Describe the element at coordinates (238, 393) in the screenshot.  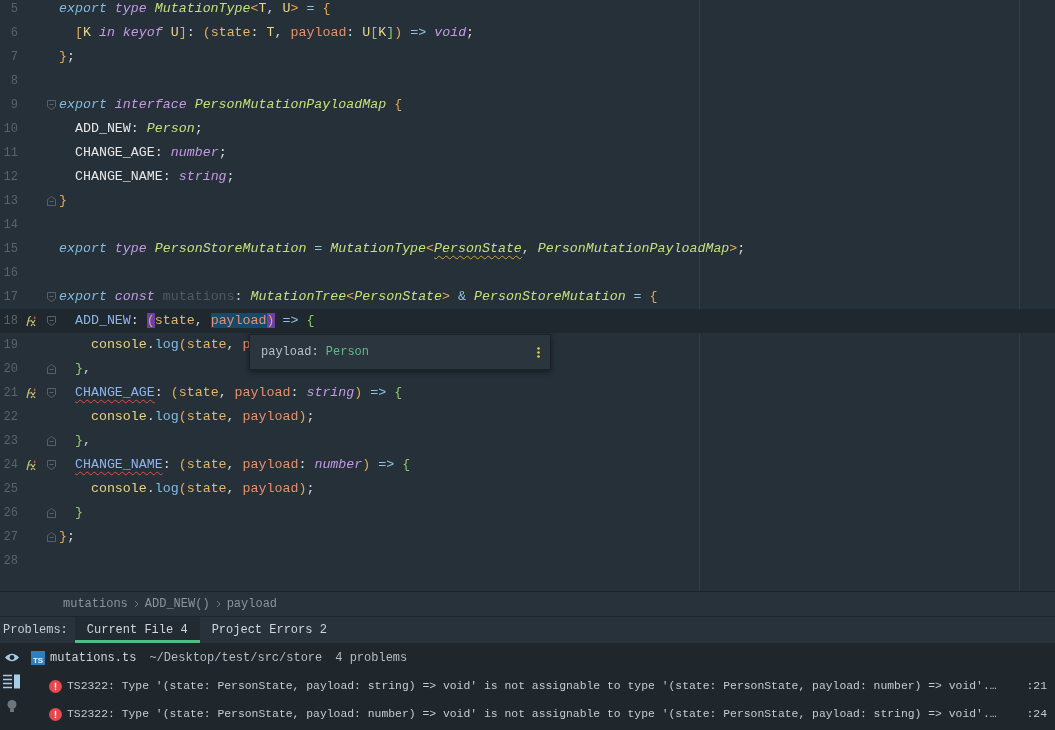
I see `code-line: CHANGE_AGE: (state, payload: string) => {` at that location.